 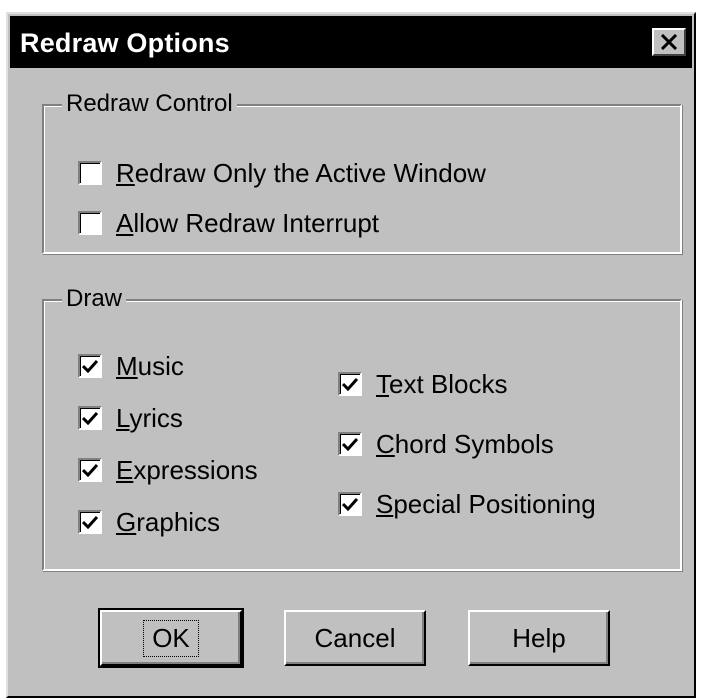 What do you see at coordinates (247, 223) in the screenshot?
I see `allow-redraw-interrupt-label: Allow Redraw Interrupt` at bounding box center [247, 223].